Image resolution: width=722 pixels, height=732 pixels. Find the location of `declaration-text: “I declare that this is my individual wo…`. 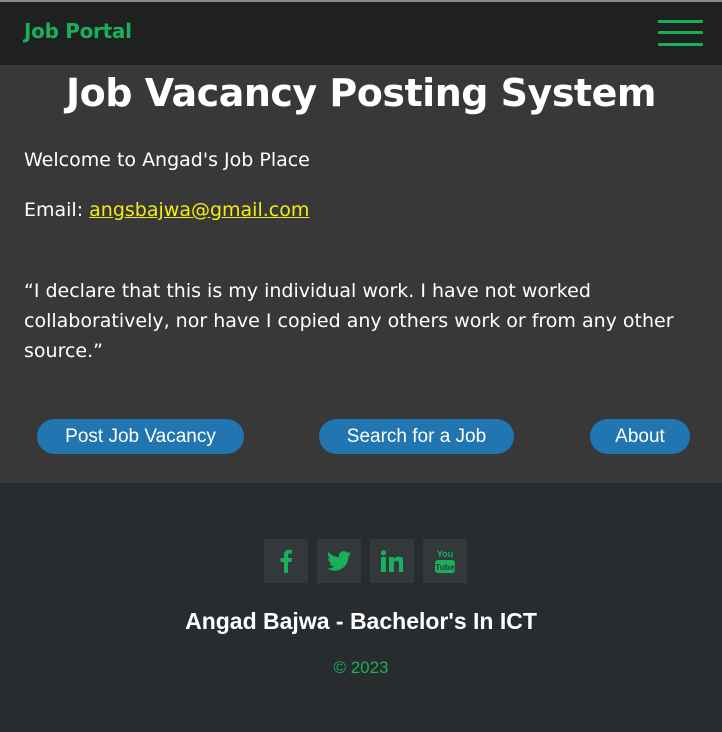

declaration-text: “I declare that this is my individual wo… is located at coordinates (349, 321).